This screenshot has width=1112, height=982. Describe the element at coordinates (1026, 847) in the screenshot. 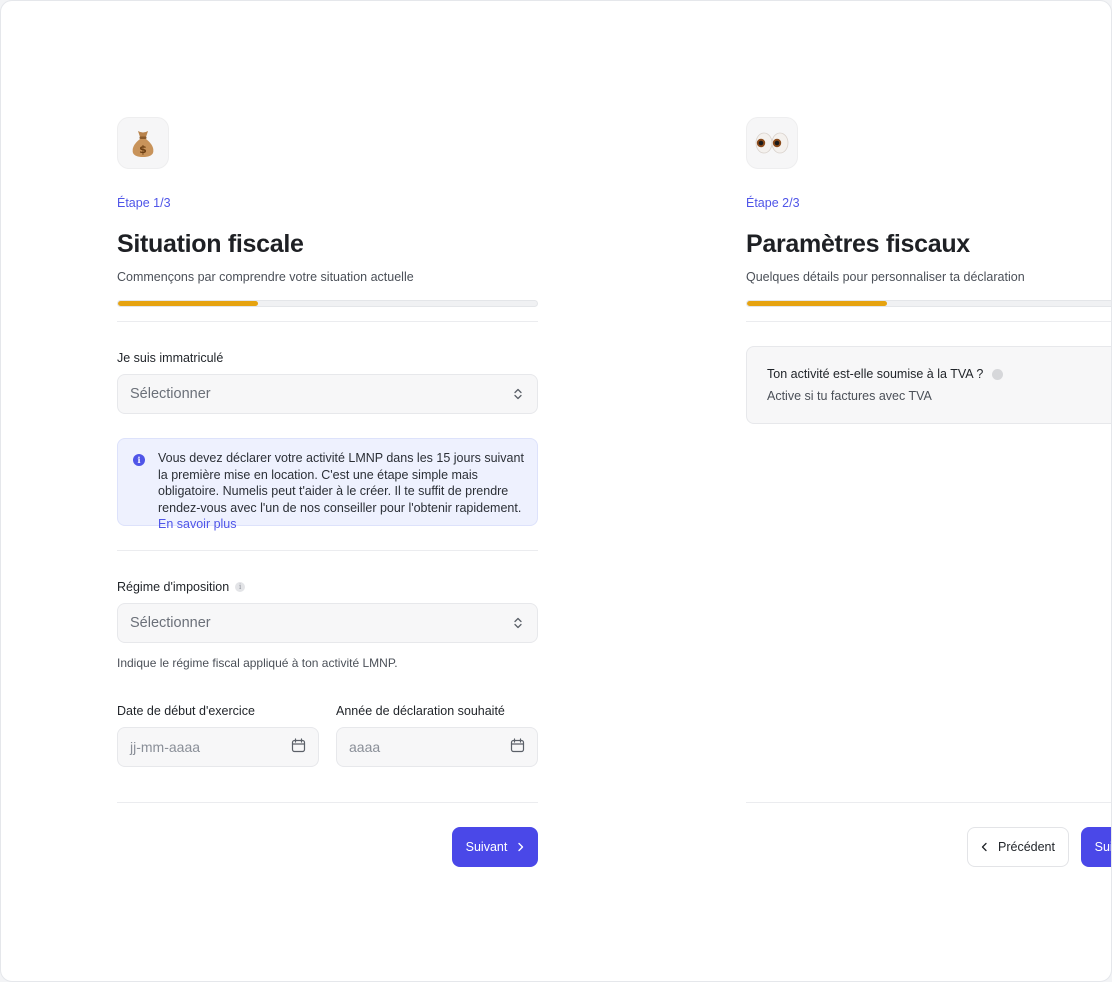

I see `previous-button-label: Précédent` at that location.